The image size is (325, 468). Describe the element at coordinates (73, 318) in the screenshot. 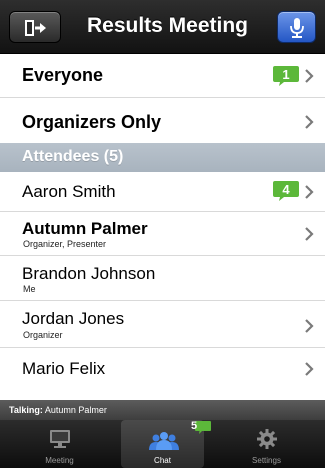

I see `attendee-name: Jordan Jones` at that location.